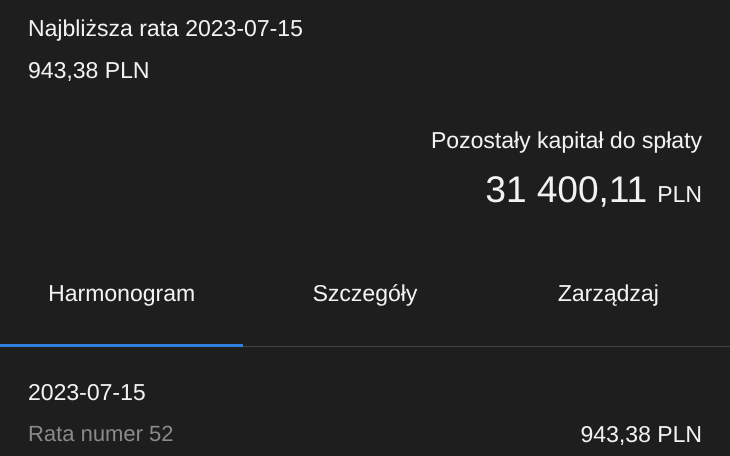  What do you see at coordinates (122, 304) in the screenshot?
I see `tab: Harmonogram` at bounding box center [122, 304].